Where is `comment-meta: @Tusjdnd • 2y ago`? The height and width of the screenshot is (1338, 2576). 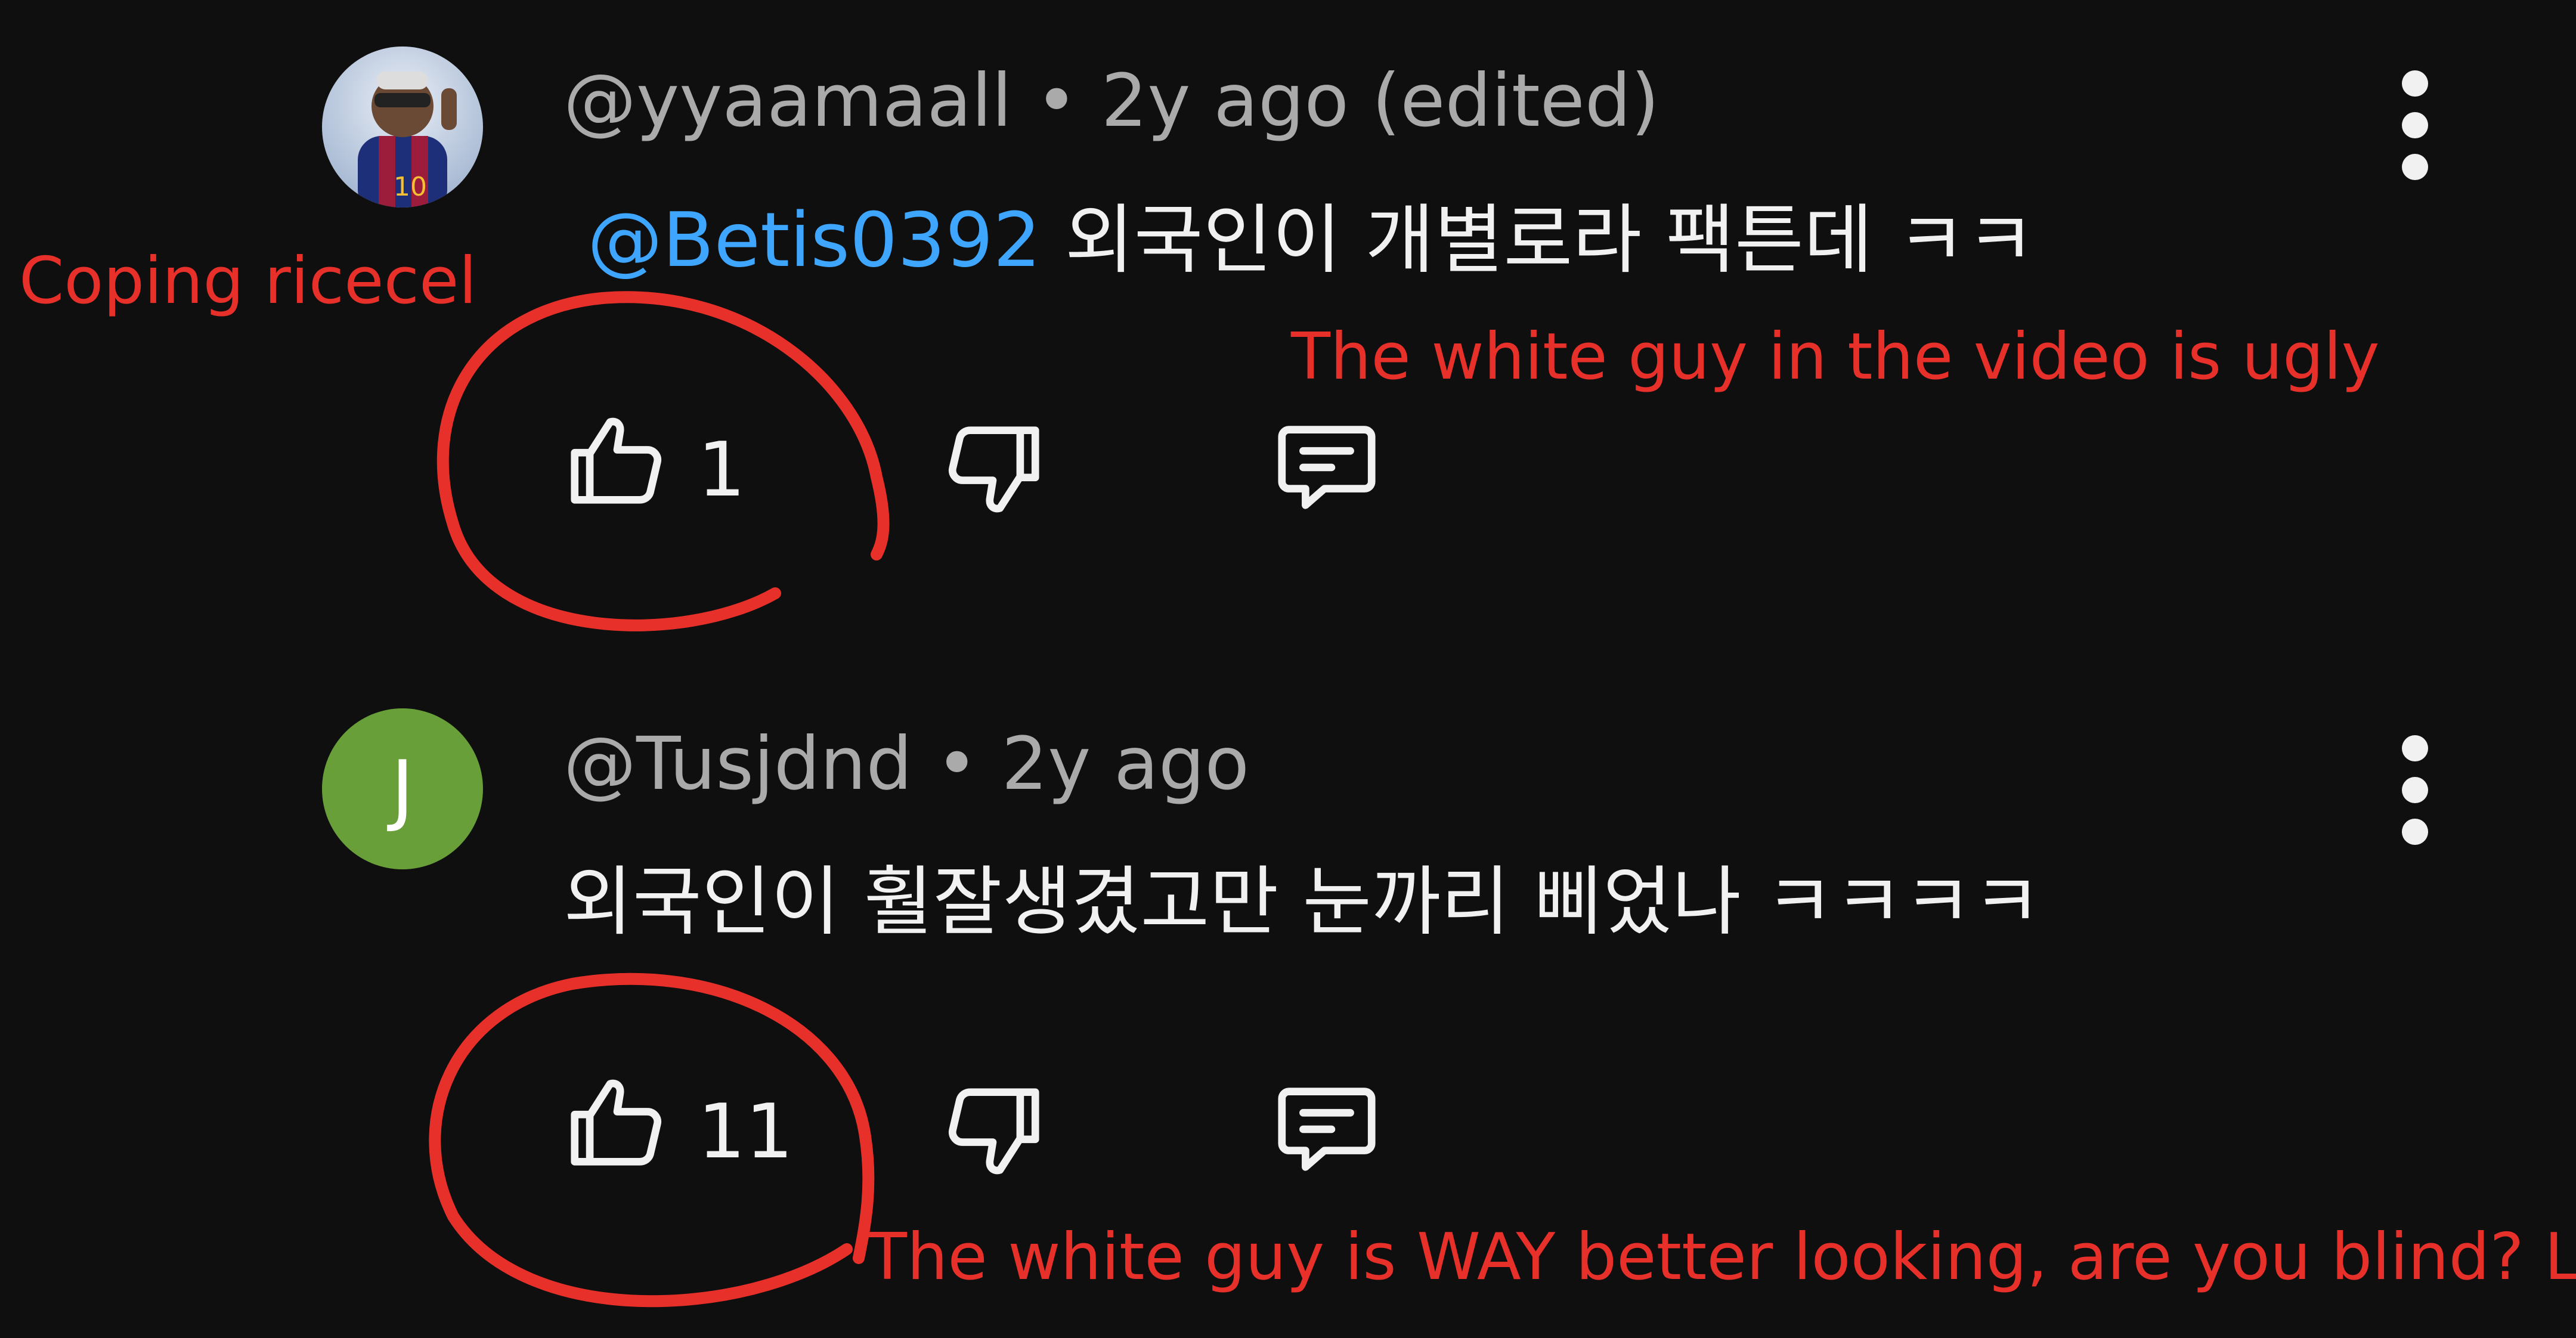
comment-meta: @Tusjdnd • 2y ago is located at coordinates (907, 763).